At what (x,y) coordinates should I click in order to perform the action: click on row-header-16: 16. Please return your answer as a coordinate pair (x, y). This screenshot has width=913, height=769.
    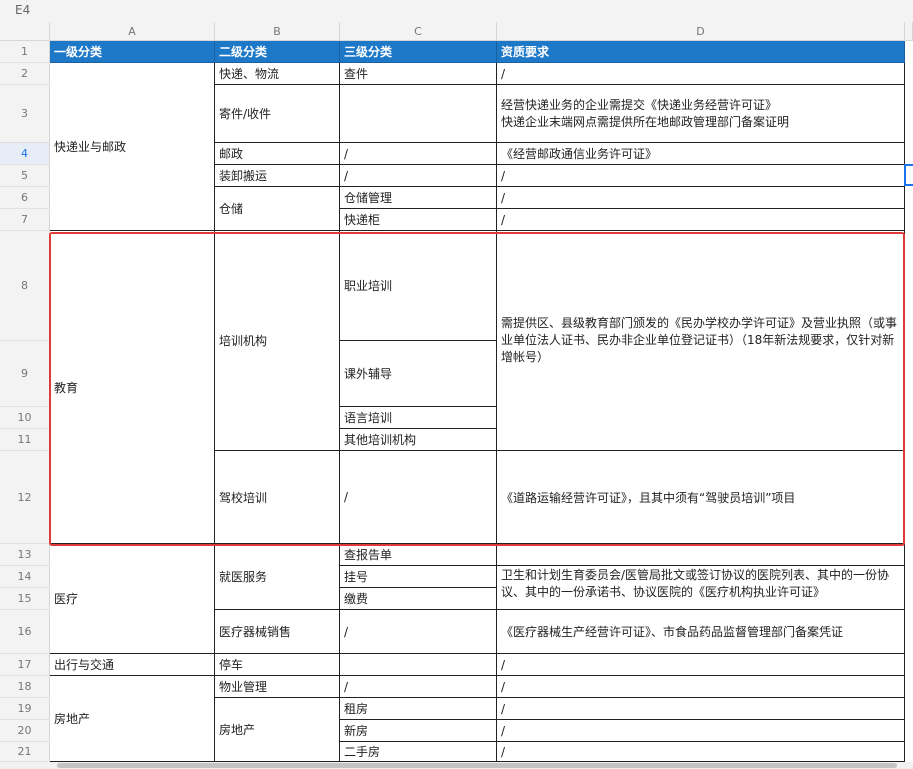
    Looking at the image, I should click on (25, 632).